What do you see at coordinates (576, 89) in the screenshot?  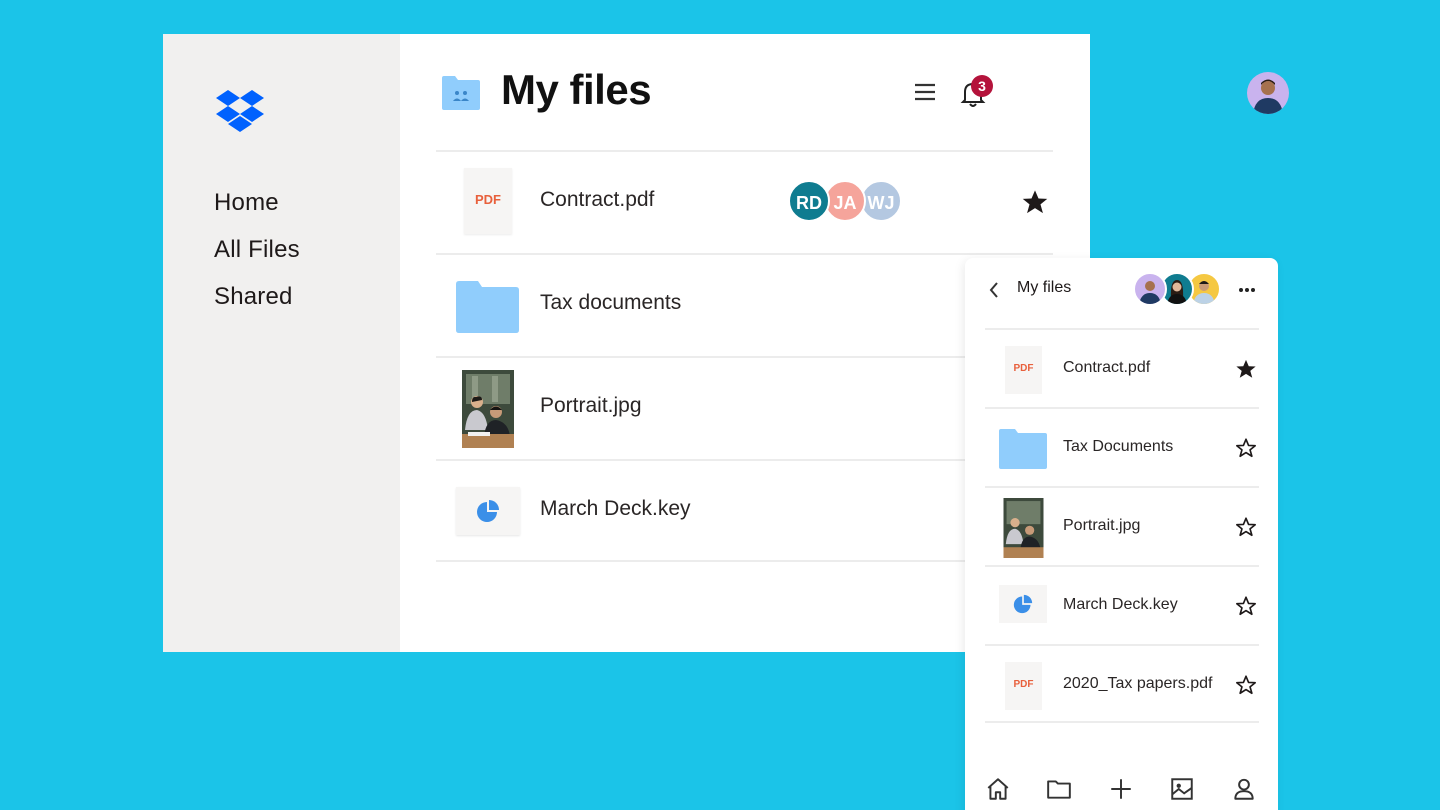 I see `page-title: My files` at bounding box center [576, 89].